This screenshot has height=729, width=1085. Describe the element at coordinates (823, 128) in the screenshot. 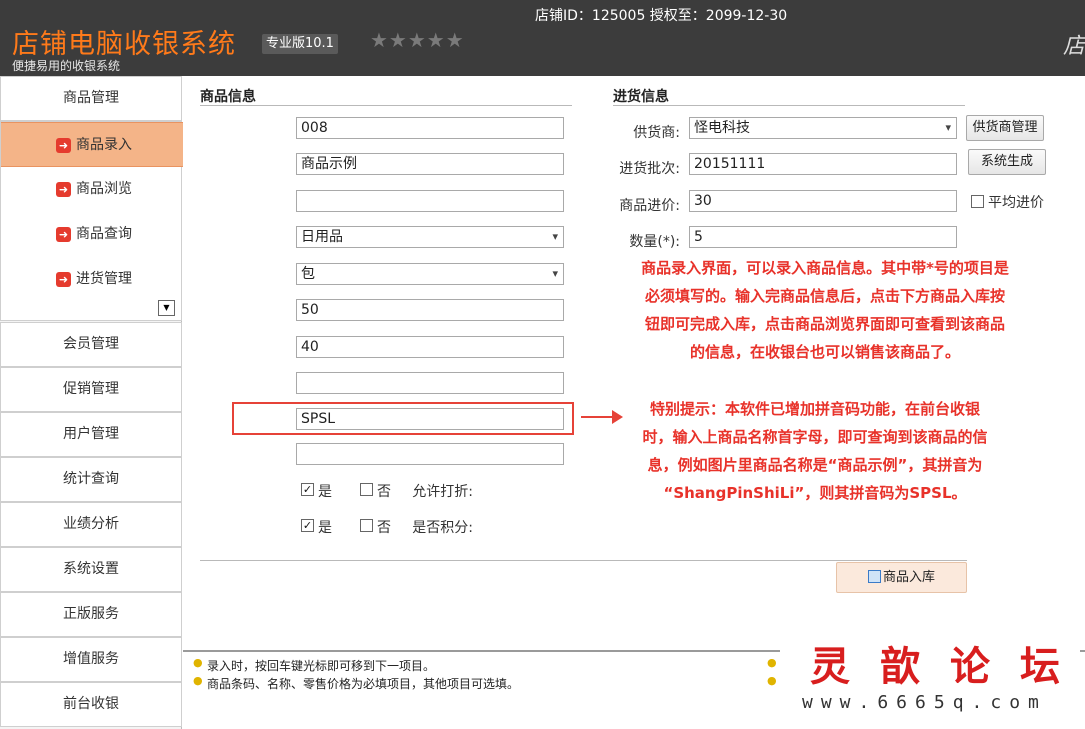

I see `supplier-select: 怪电科技` at that location.